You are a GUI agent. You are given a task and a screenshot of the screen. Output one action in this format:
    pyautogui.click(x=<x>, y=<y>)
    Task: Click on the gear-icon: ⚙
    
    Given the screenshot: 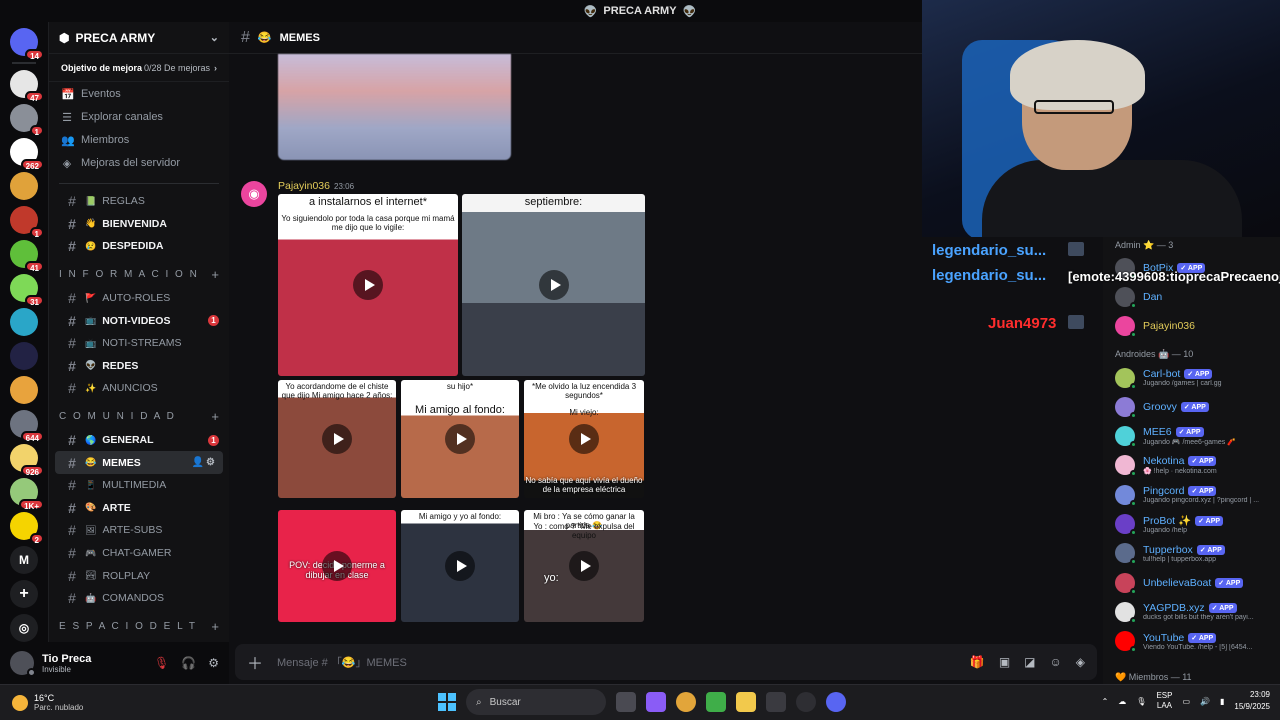 What is the action you would take?
    pyautogui.click(x=213, y=663)
    